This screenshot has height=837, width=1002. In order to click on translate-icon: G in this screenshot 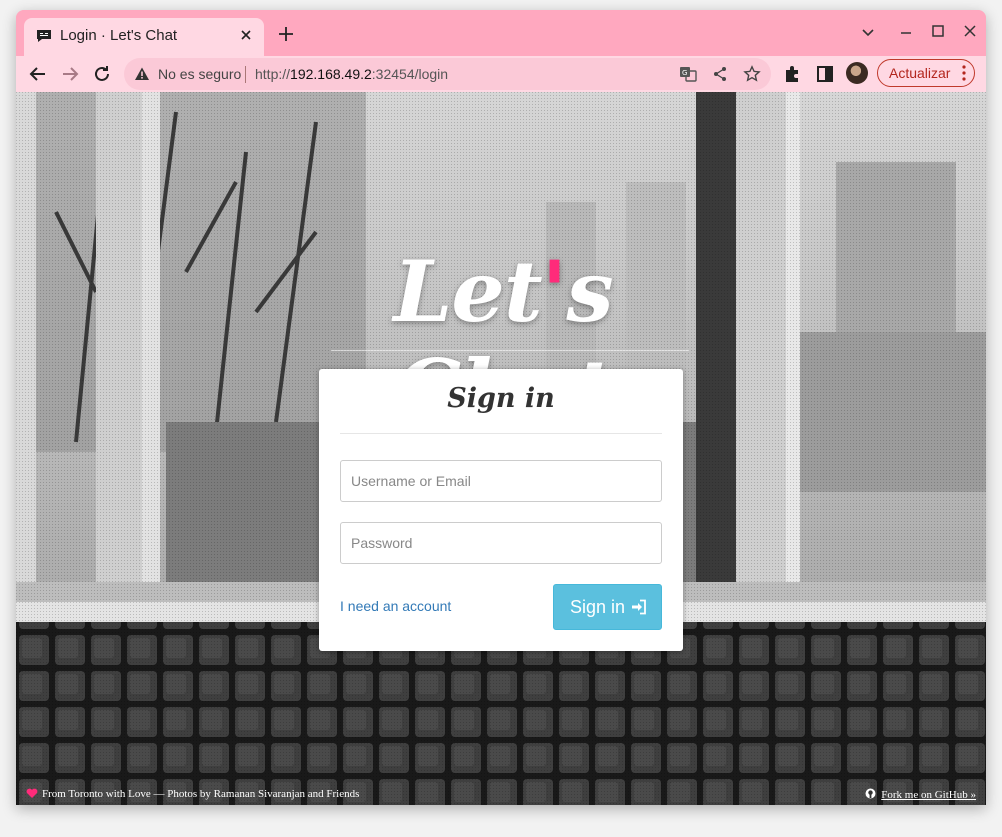, I will do `click(688, 74)`.